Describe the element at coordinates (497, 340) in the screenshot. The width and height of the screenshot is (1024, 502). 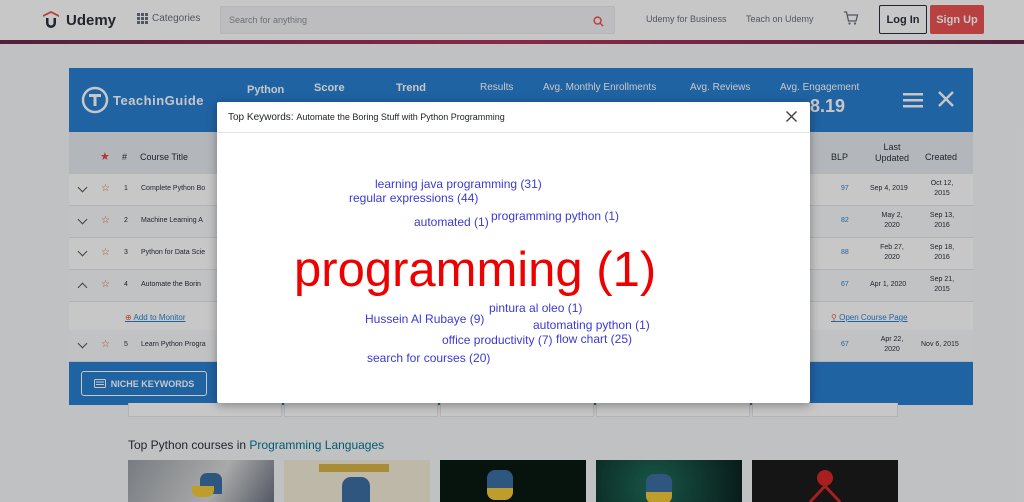
I see `keyword-item: office productivity (7)` at that location.